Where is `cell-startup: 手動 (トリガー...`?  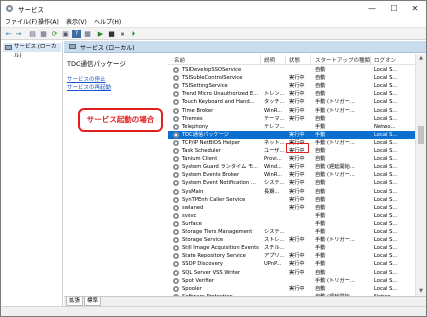 cell-startup: 手動 (トリガー... is located at coordinates (335, 240).